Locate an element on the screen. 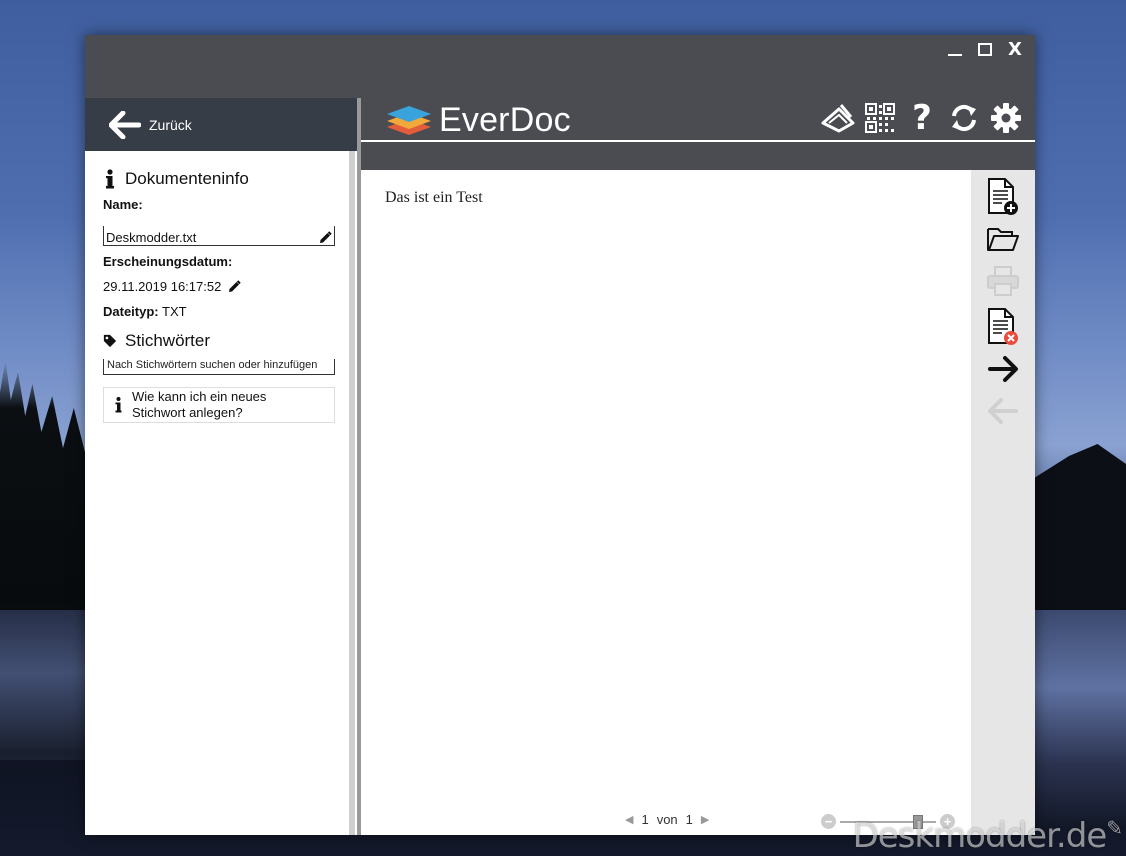  new-document-button is located at coordinates (1003, 197).